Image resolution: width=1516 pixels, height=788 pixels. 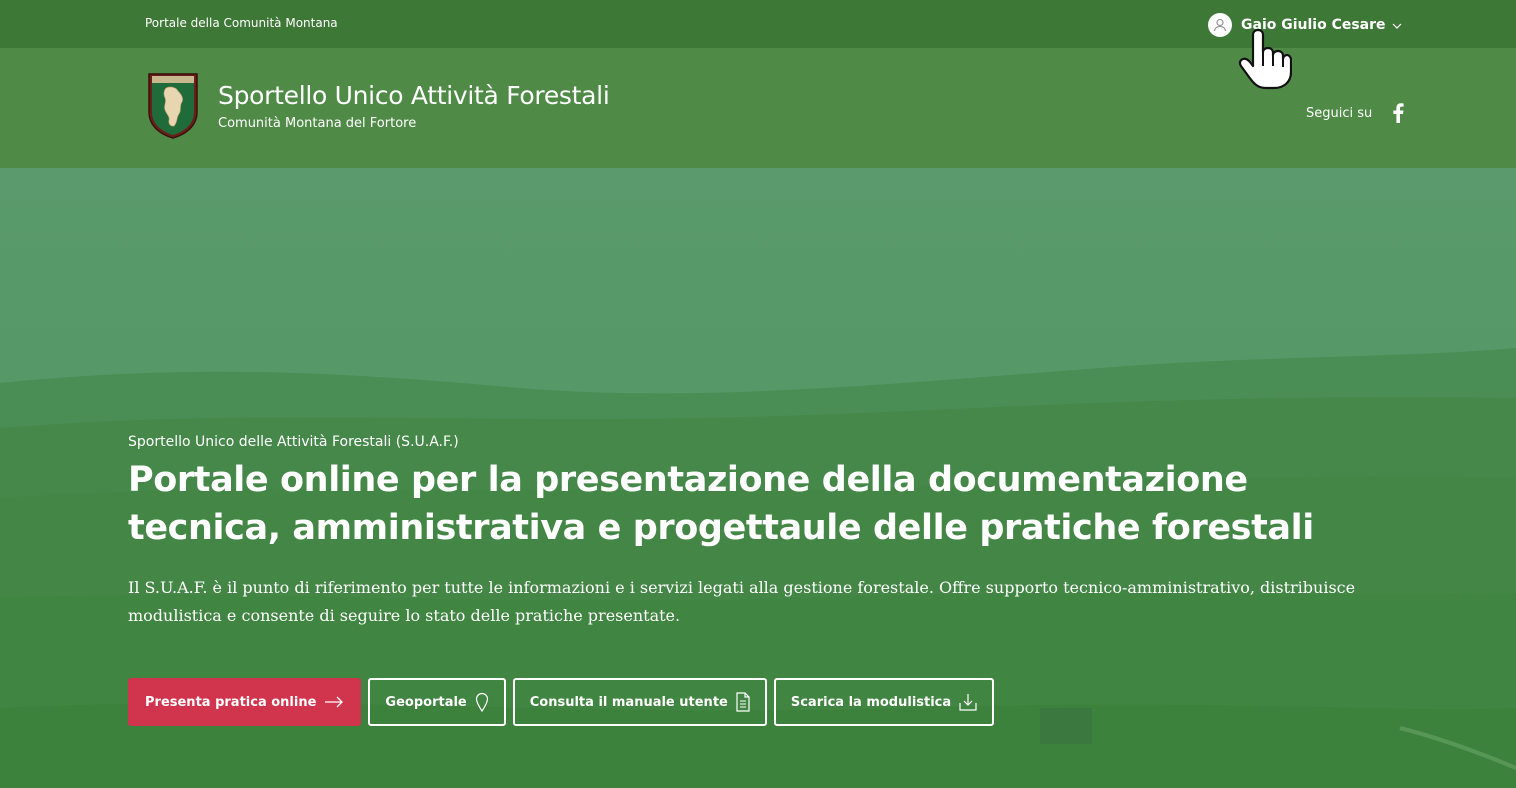 I want to click on social-label: Seguici su, so click(x=1339, y=113).